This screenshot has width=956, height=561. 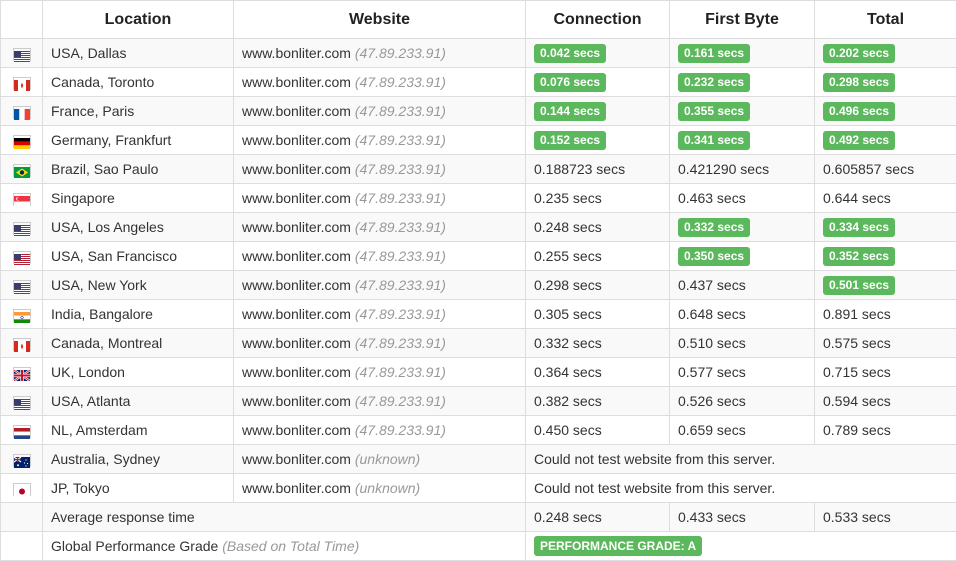 What do you see at coordinates (742, 517) in the screenshot?
I see `average-first-byte: 0.433 secs` at bounding box center [742, 517].